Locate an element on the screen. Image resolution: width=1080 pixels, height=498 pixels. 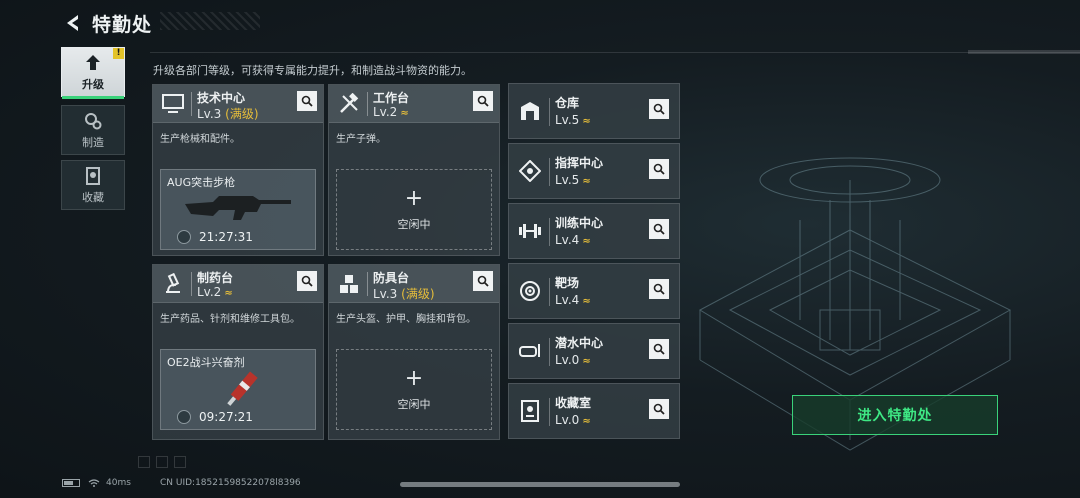
facility-level: Lv.0 ≈ is located at coordinates (573, 360).